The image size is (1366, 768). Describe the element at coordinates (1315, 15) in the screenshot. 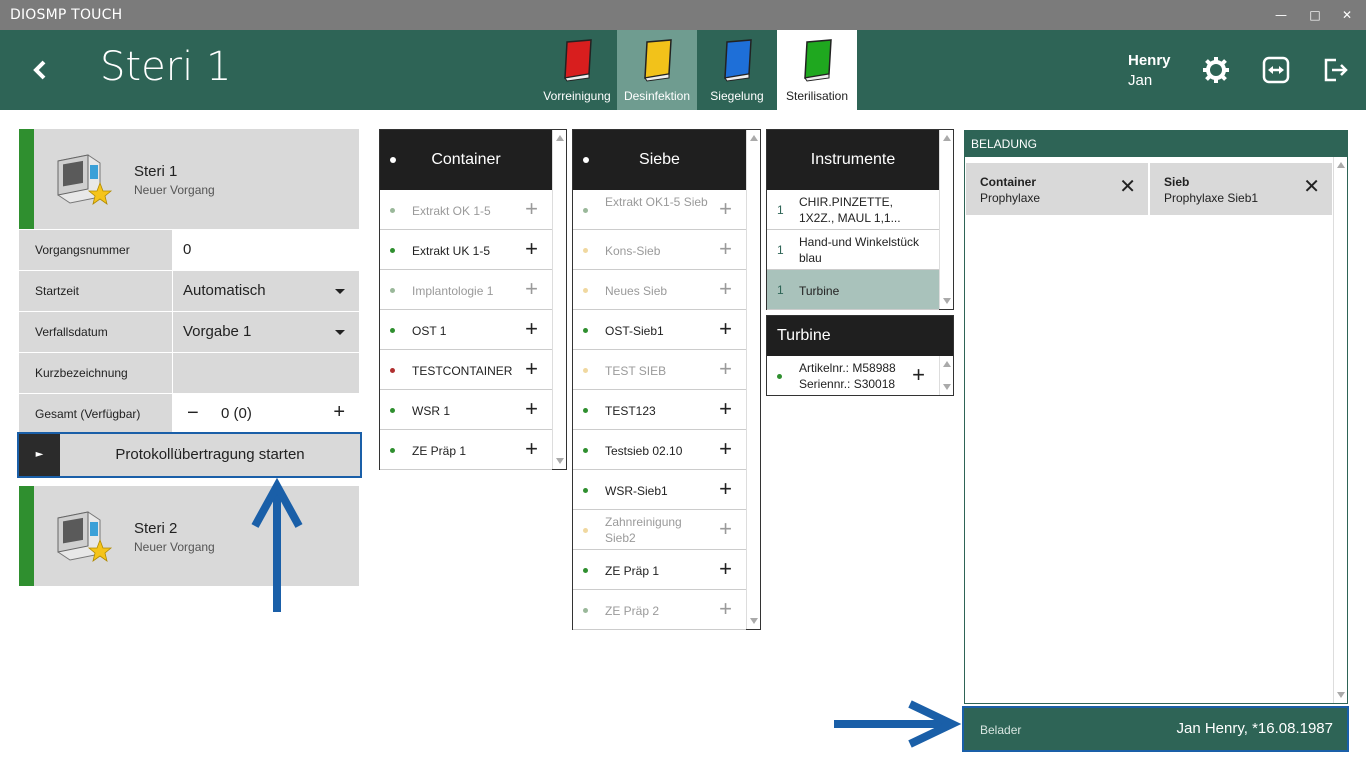

I see `maximize-icon: □` at that location.